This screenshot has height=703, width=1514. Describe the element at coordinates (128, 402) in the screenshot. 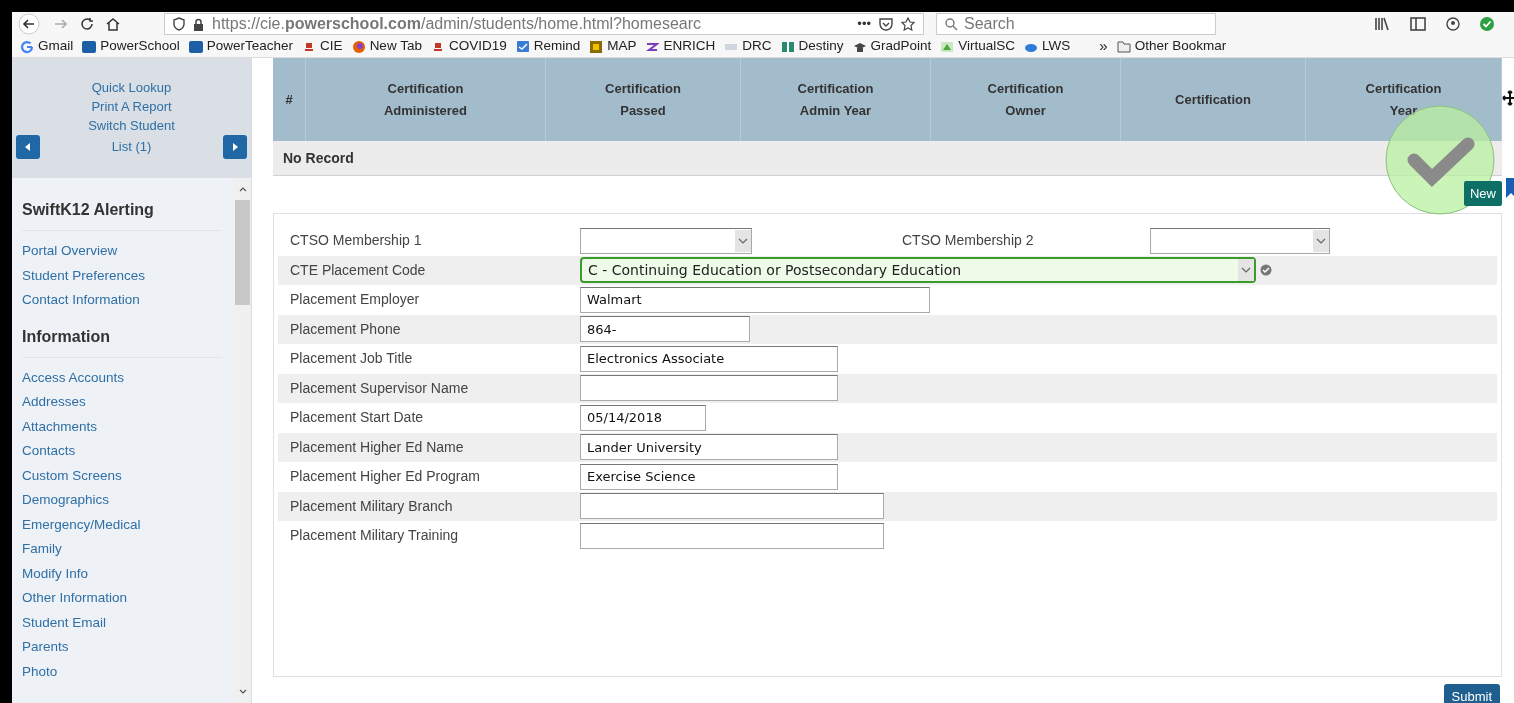

I see `sidebar-link: Addresses` at that location.